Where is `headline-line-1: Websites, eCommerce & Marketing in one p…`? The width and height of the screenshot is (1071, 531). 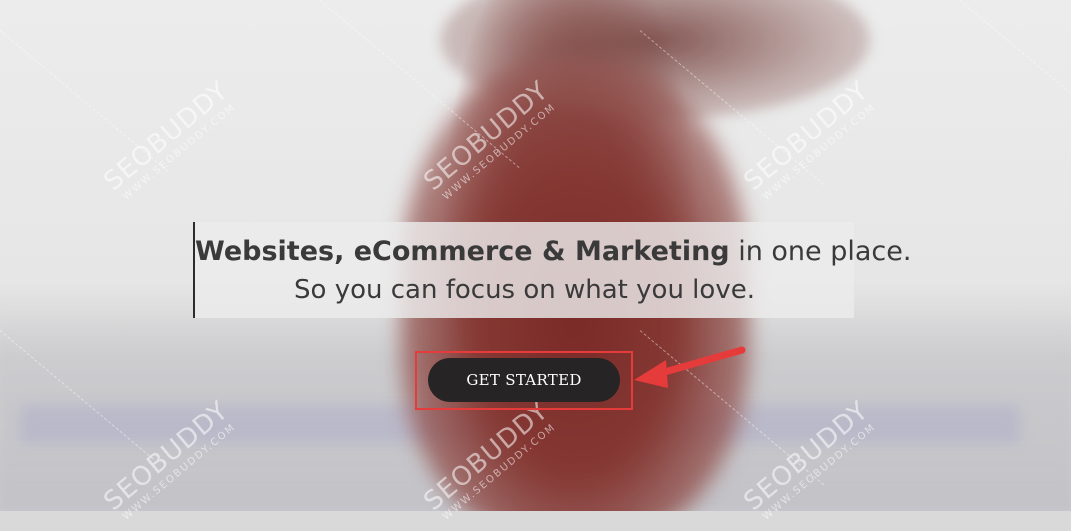 headline-line-1: Websites, eCommerce & Marketing in one p… is located at coordinates (553, 252).